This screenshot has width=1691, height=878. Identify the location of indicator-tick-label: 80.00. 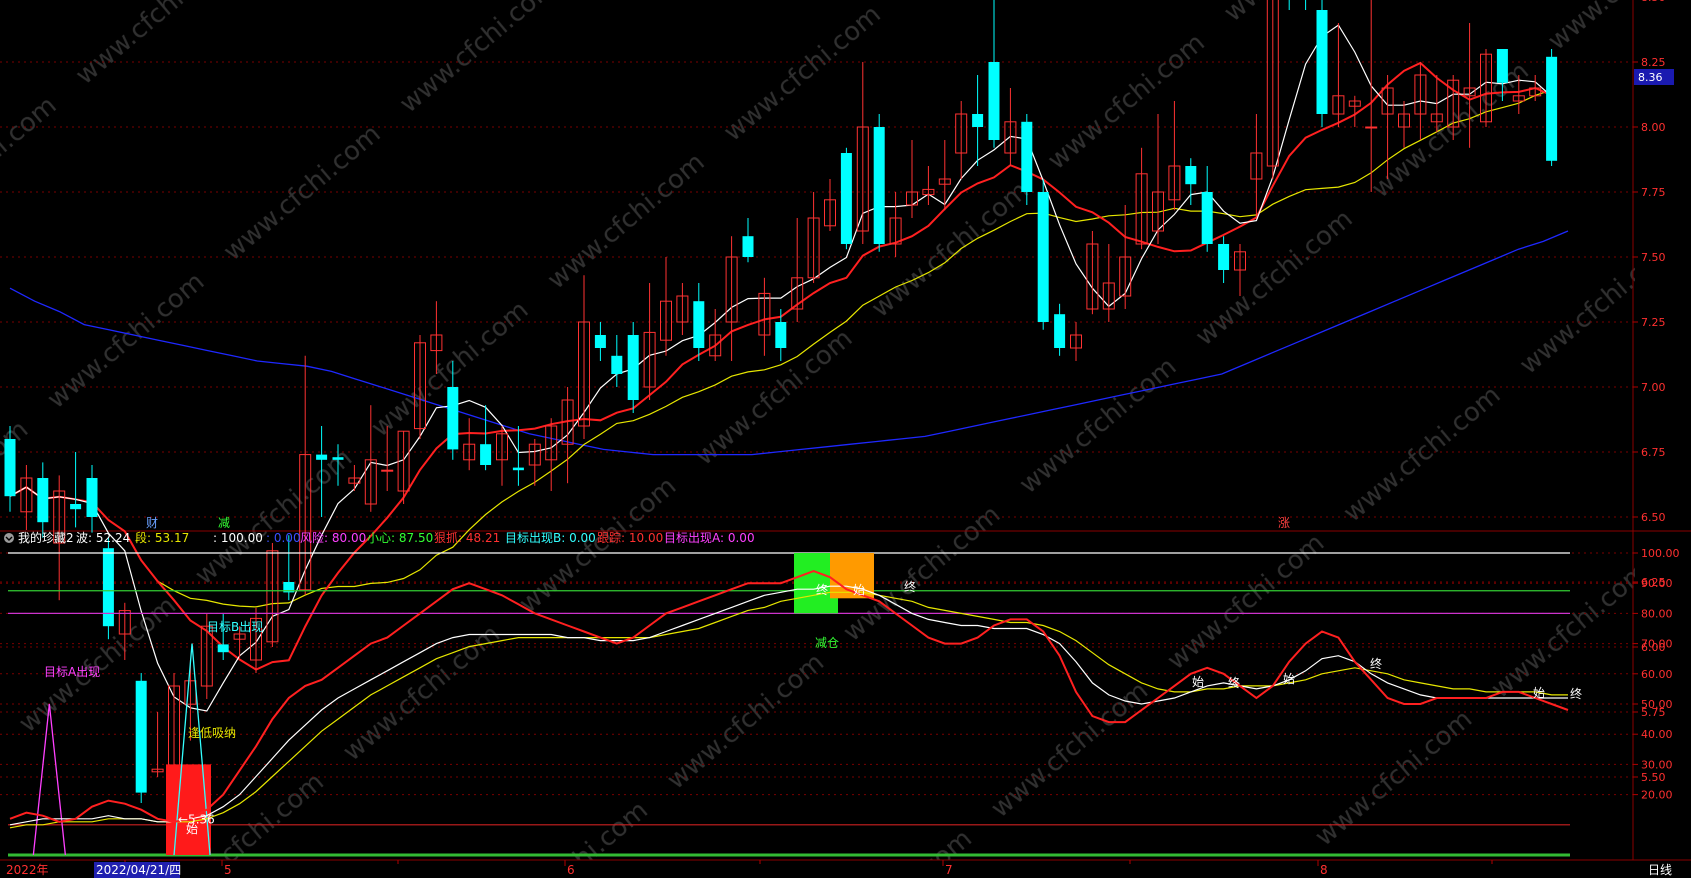
(1657, 613).